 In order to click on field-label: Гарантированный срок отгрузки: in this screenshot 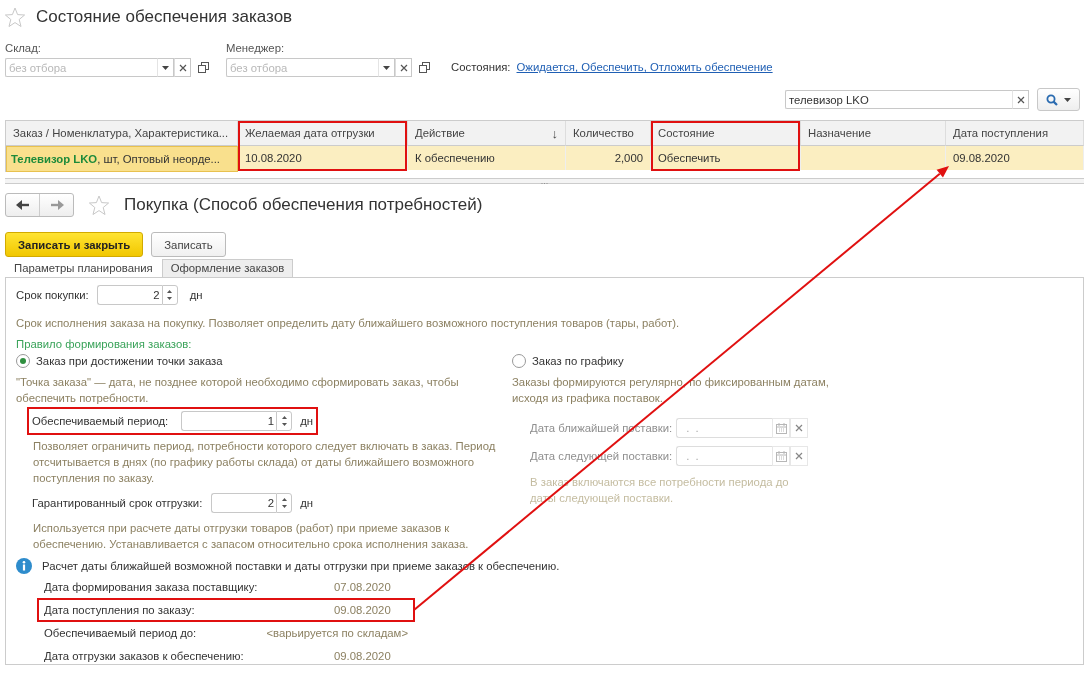, I will do `click(118, 503)`.